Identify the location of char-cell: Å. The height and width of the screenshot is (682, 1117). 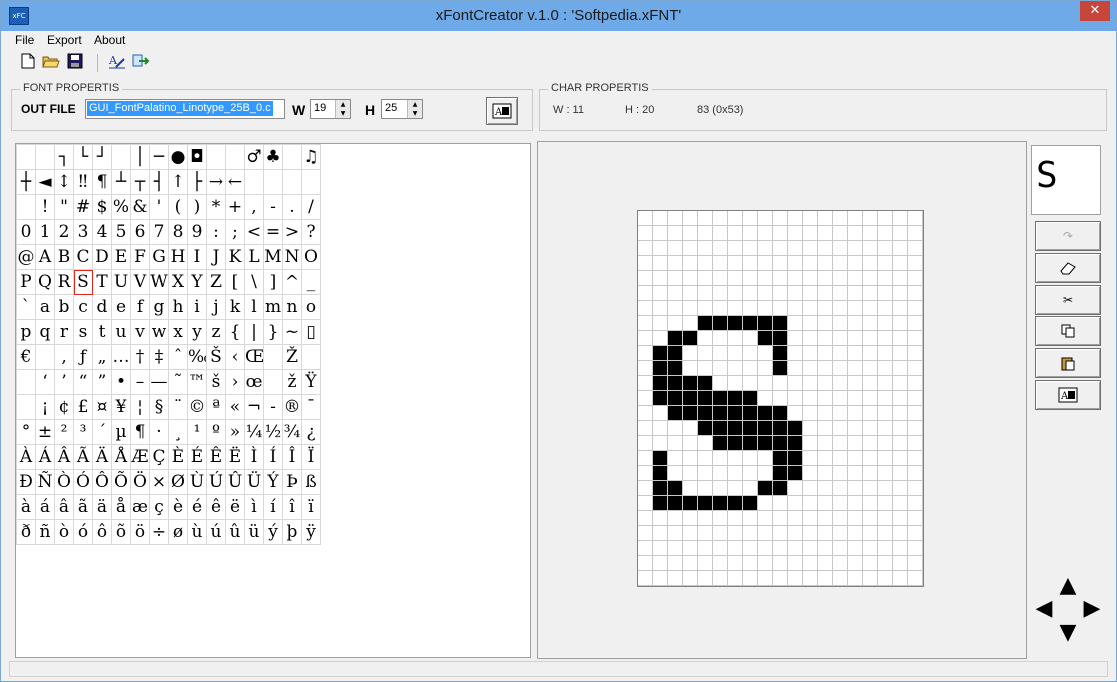
(121, 457).